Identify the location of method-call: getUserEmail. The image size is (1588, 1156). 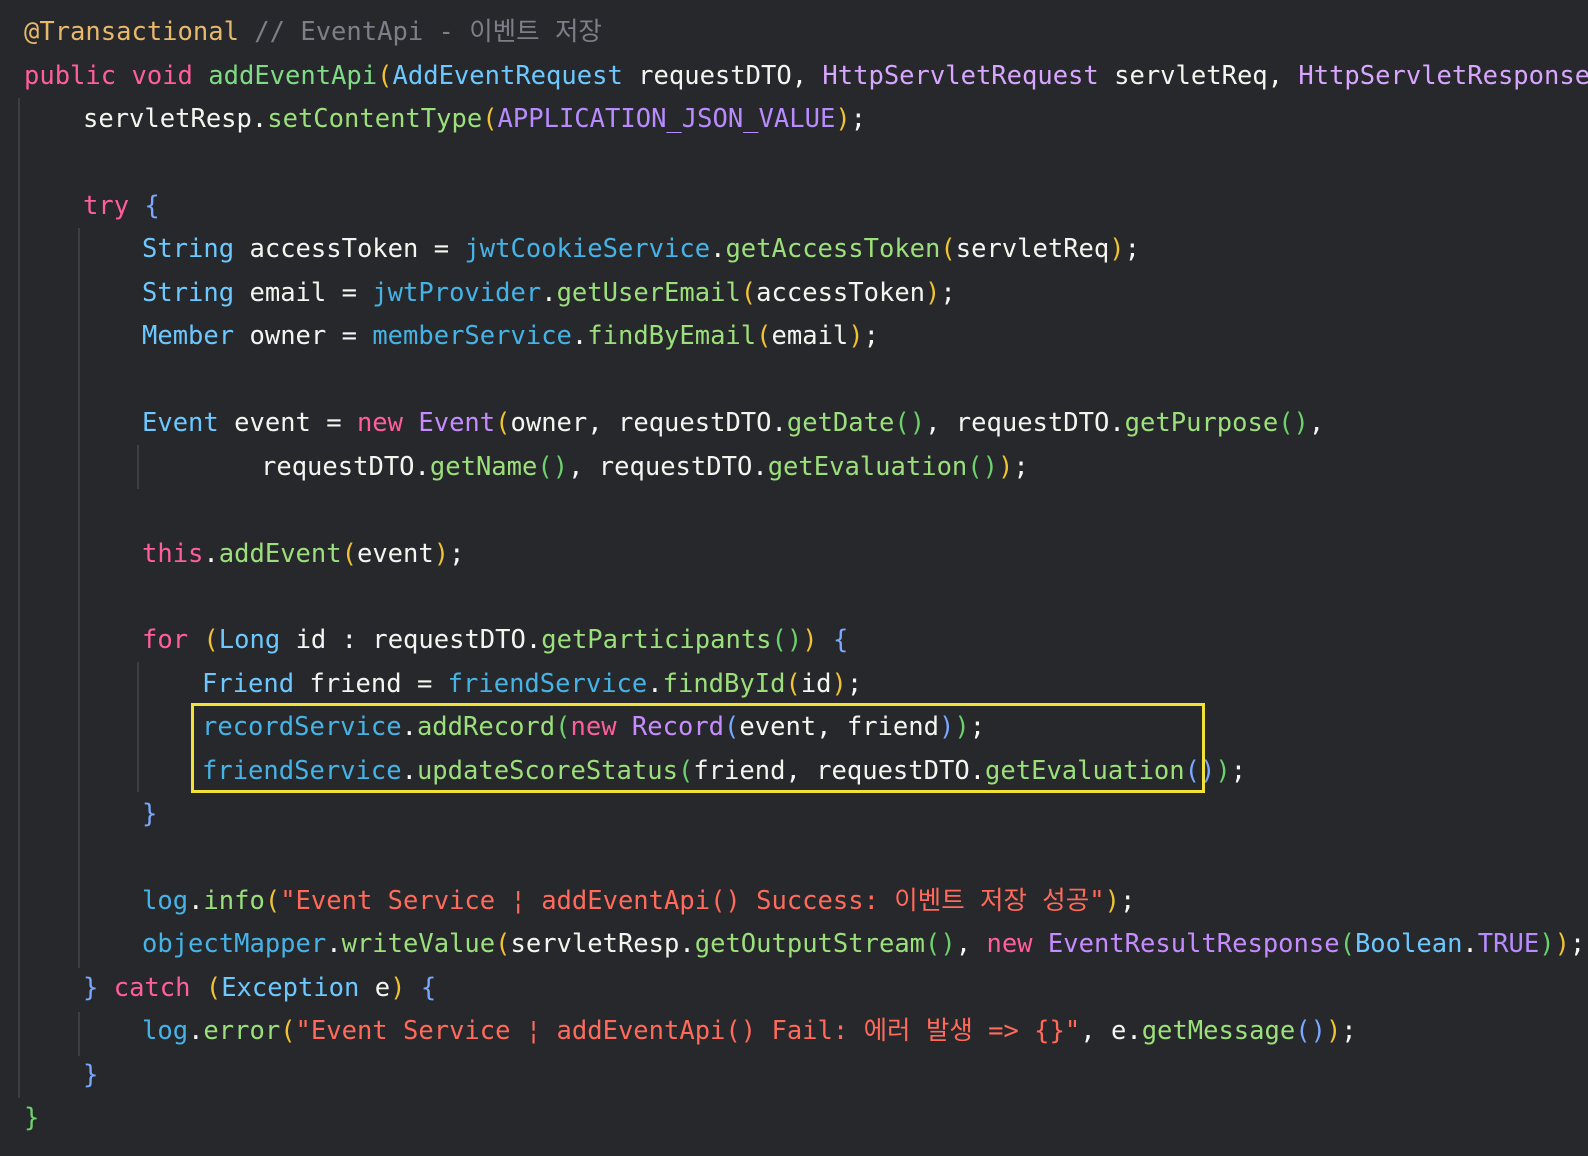
(648, 293).